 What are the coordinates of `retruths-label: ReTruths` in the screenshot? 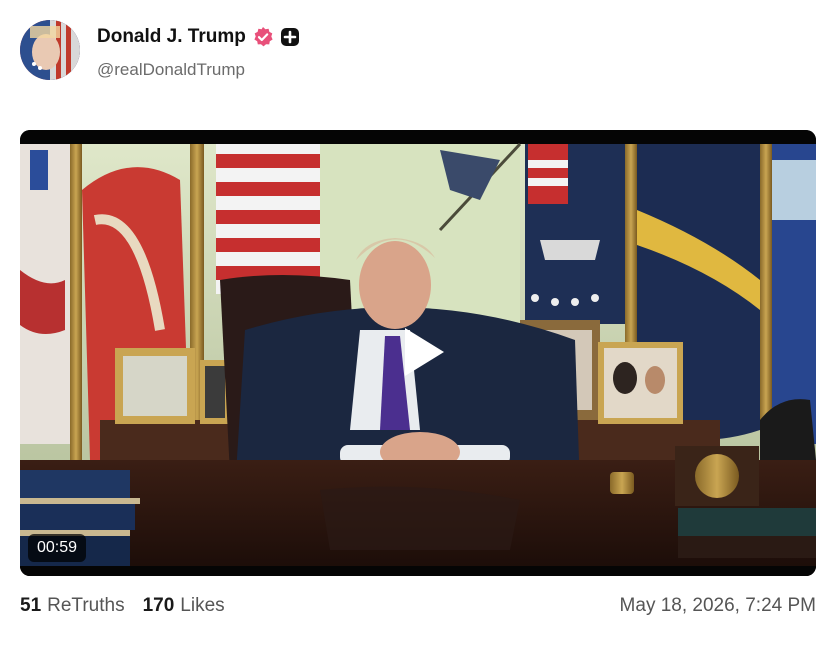 It's located at (86, 605).